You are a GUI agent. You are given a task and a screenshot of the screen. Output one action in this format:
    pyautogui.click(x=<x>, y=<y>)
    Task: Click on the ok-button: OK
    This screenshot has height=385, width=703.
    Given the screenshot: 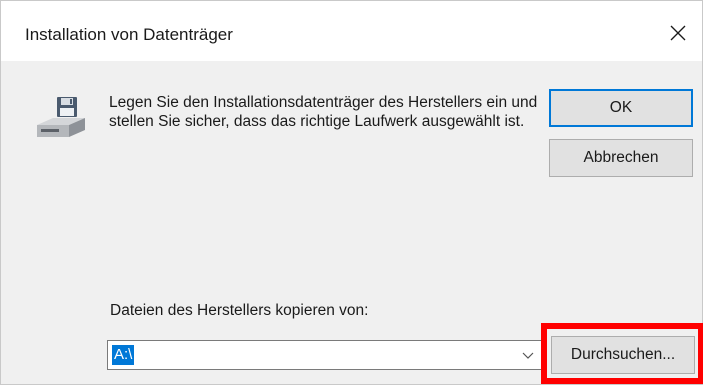 What is the action you would take?
    pyautogui.click(x=621, y=108)
    